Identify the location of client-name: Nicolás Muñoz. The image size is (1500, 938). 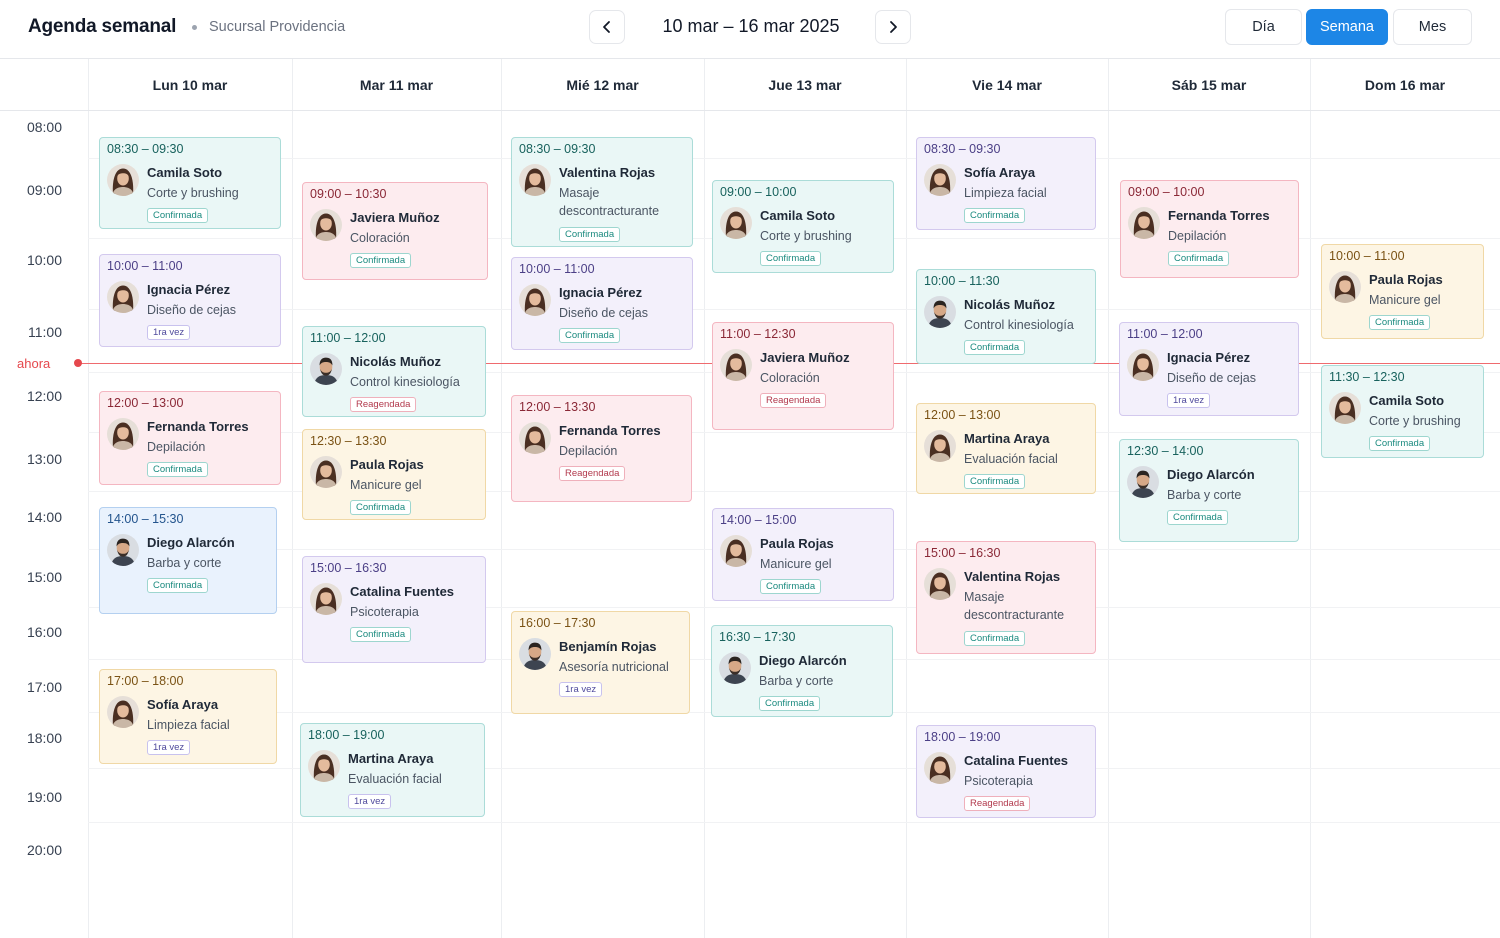
(396, 361).